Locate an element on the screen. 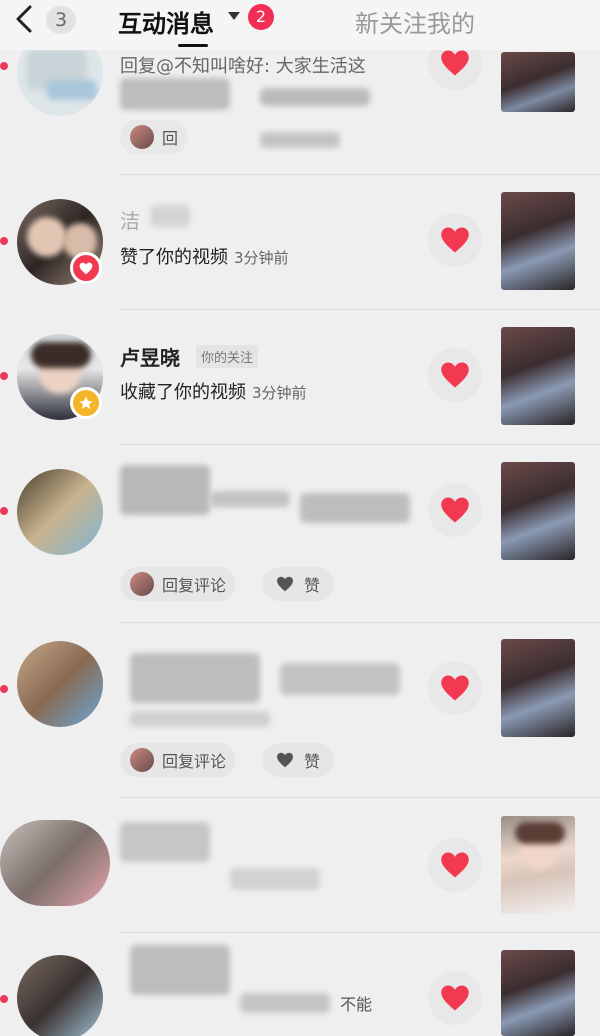  action-text: 回复@不知叫啥好: 大家生活这 is located at coordinates (243, 66).